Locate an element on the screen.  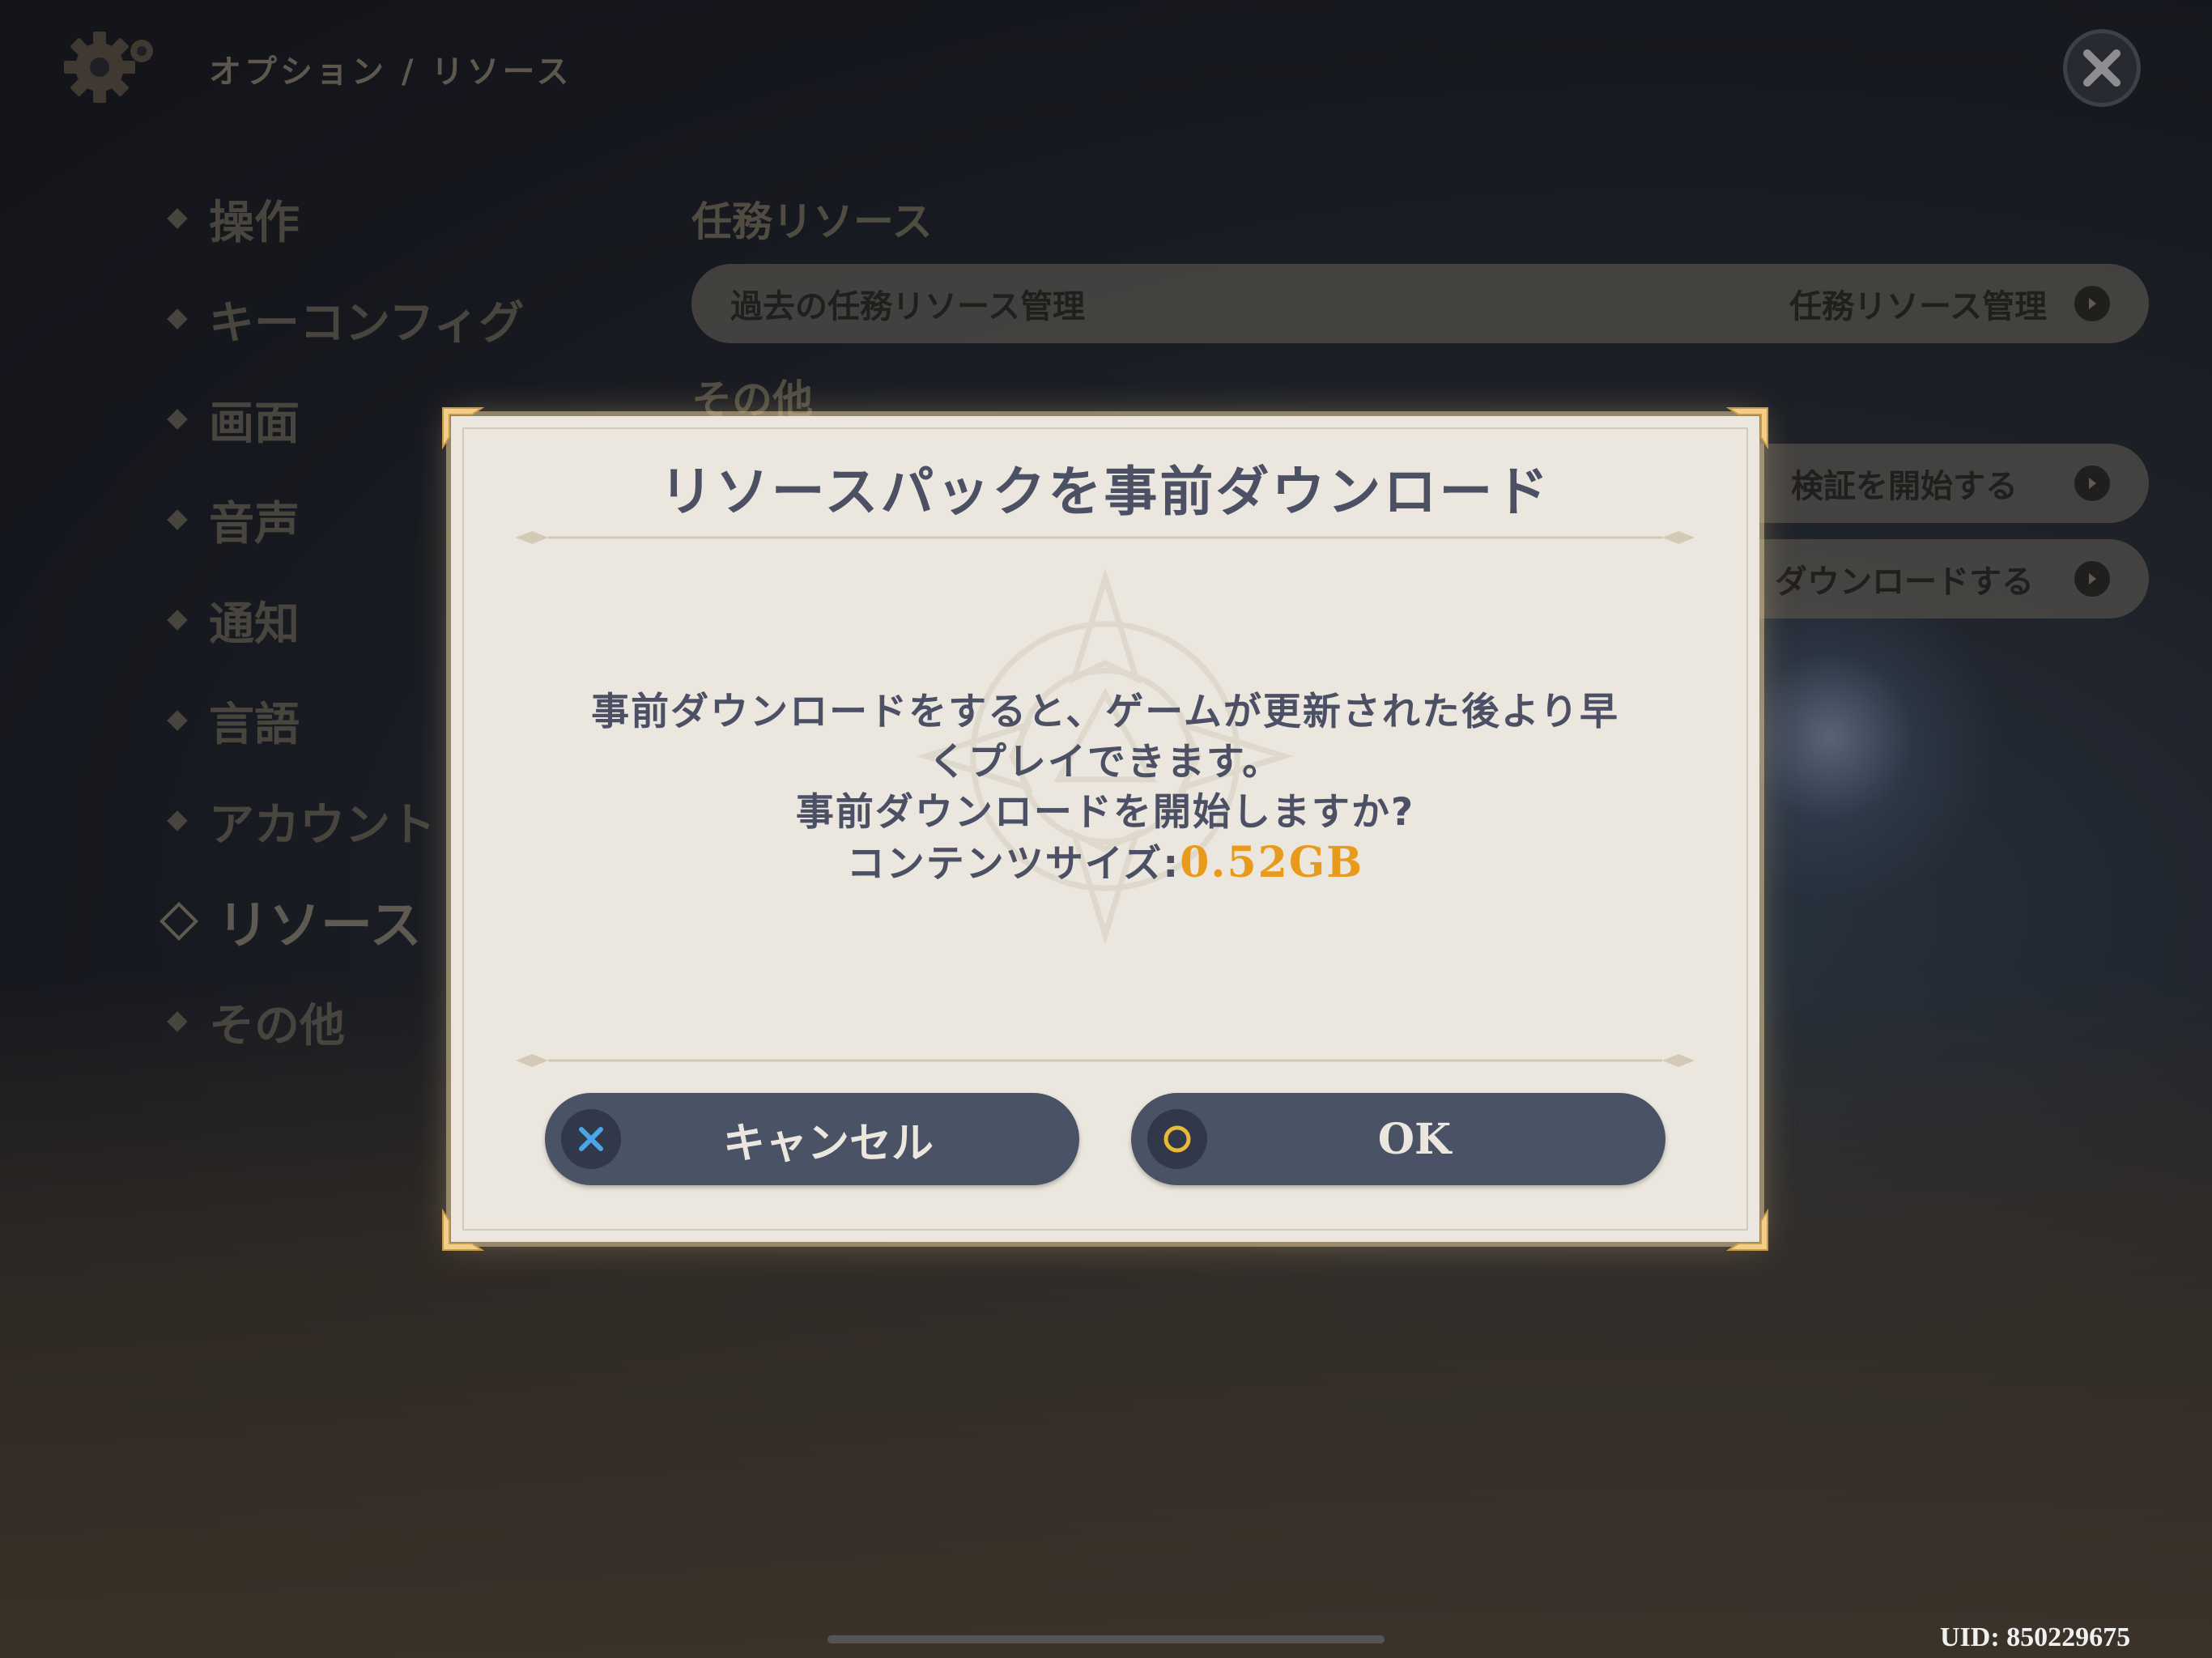
circle-button-icon is located at coordinates (1177, 1139).